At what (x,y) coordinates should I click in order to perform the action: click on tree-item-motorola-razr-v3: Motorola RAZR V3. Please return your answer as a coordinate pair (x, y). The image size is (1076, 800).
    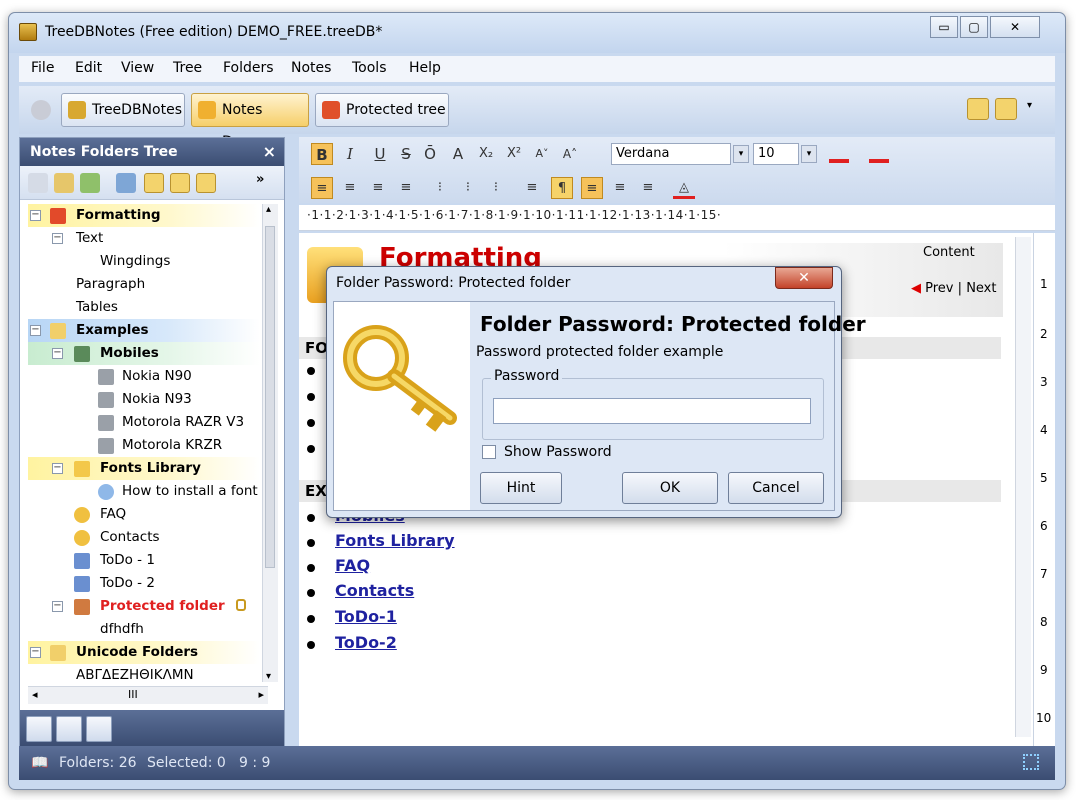
    Looking at the image, I should click on (144, 422).